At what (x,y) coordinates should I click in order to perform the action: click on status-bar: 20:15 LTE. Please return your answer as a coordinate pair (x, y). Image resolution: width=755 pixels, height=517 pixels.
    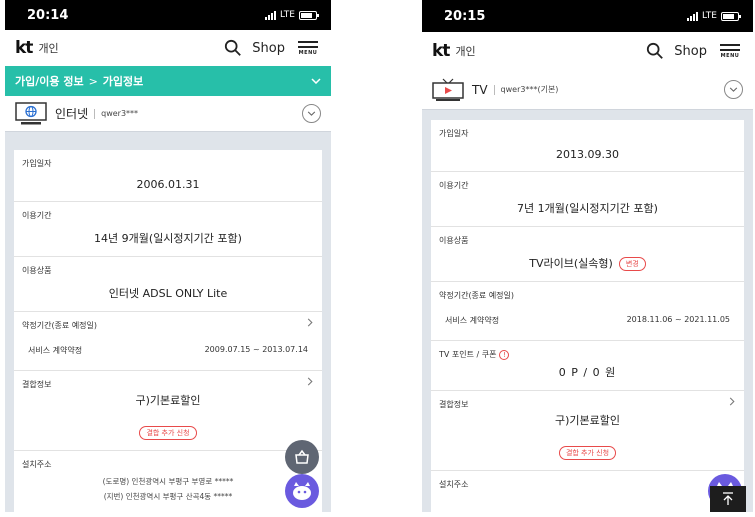
    Looking at the image, I should click on (587, 16).